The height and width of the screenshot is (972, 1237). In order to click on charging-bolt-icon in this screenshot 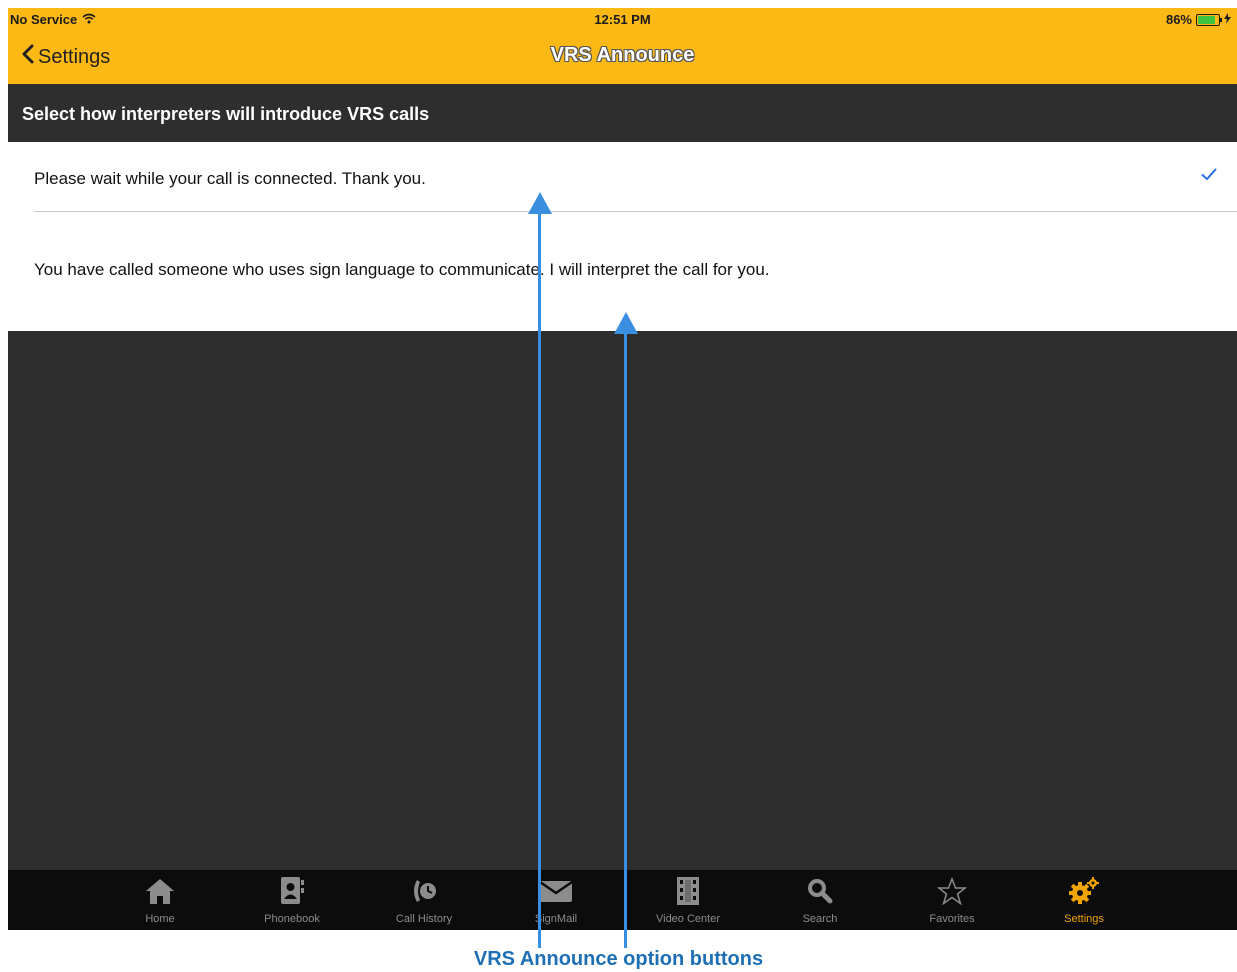, I will do `click(1227, 19)`.